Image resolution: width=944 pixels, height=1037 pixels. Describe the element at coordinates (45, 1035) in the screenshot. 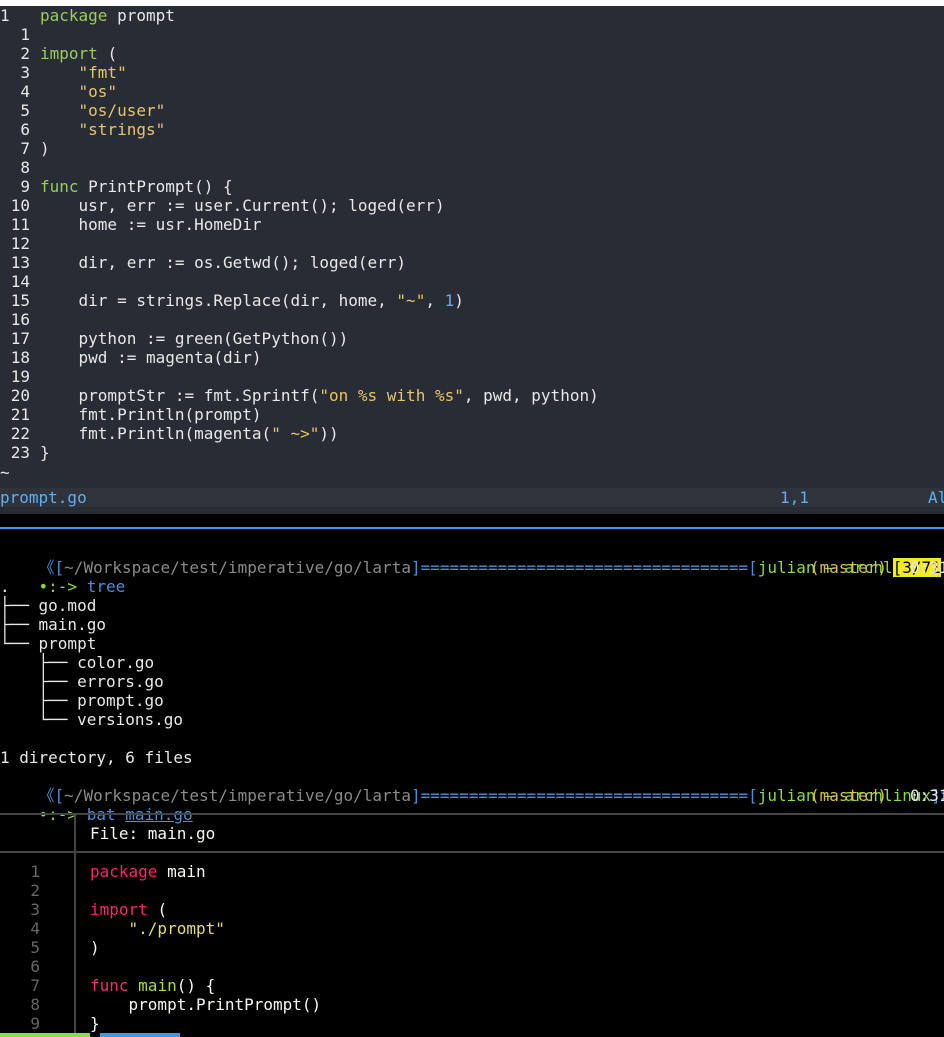

I see `tab-active` at that location.